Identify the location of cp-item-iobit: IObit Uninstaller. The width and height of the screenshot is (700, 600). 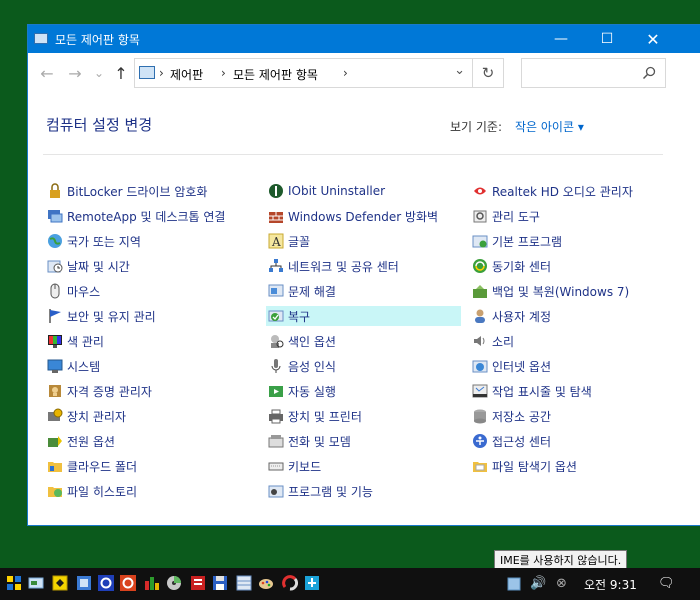
(363, 191).